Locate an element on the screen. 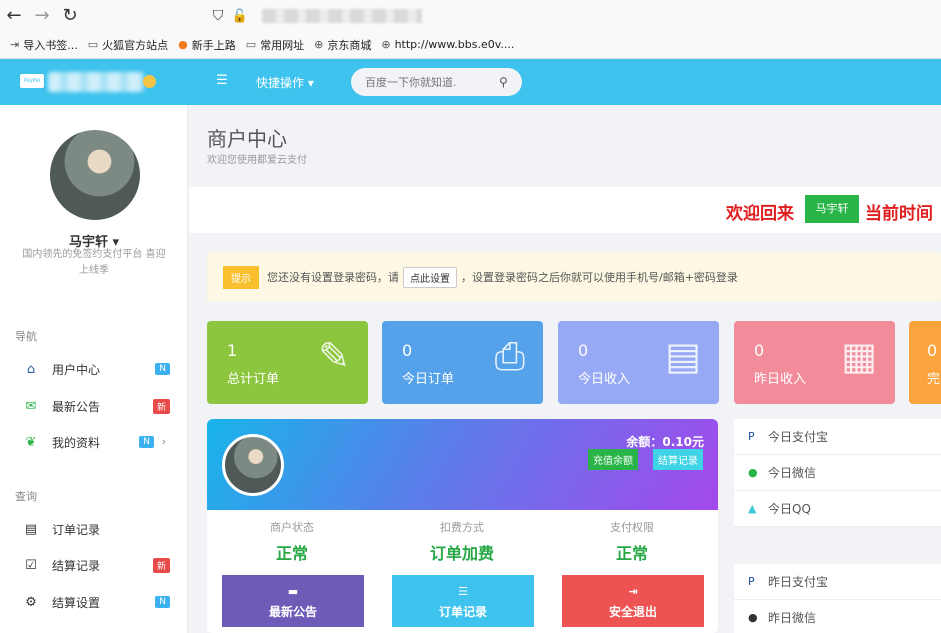  firefox-icon: ● is located at coordinates (183, 44).